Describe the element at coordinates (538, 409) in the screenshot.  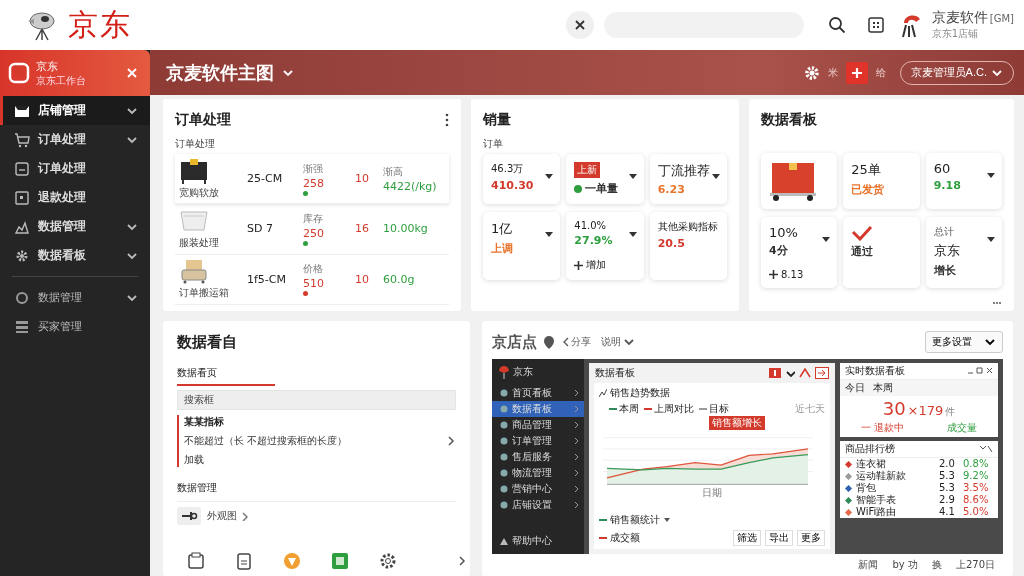
I see `app-nav-item: 数据看板` at that location.